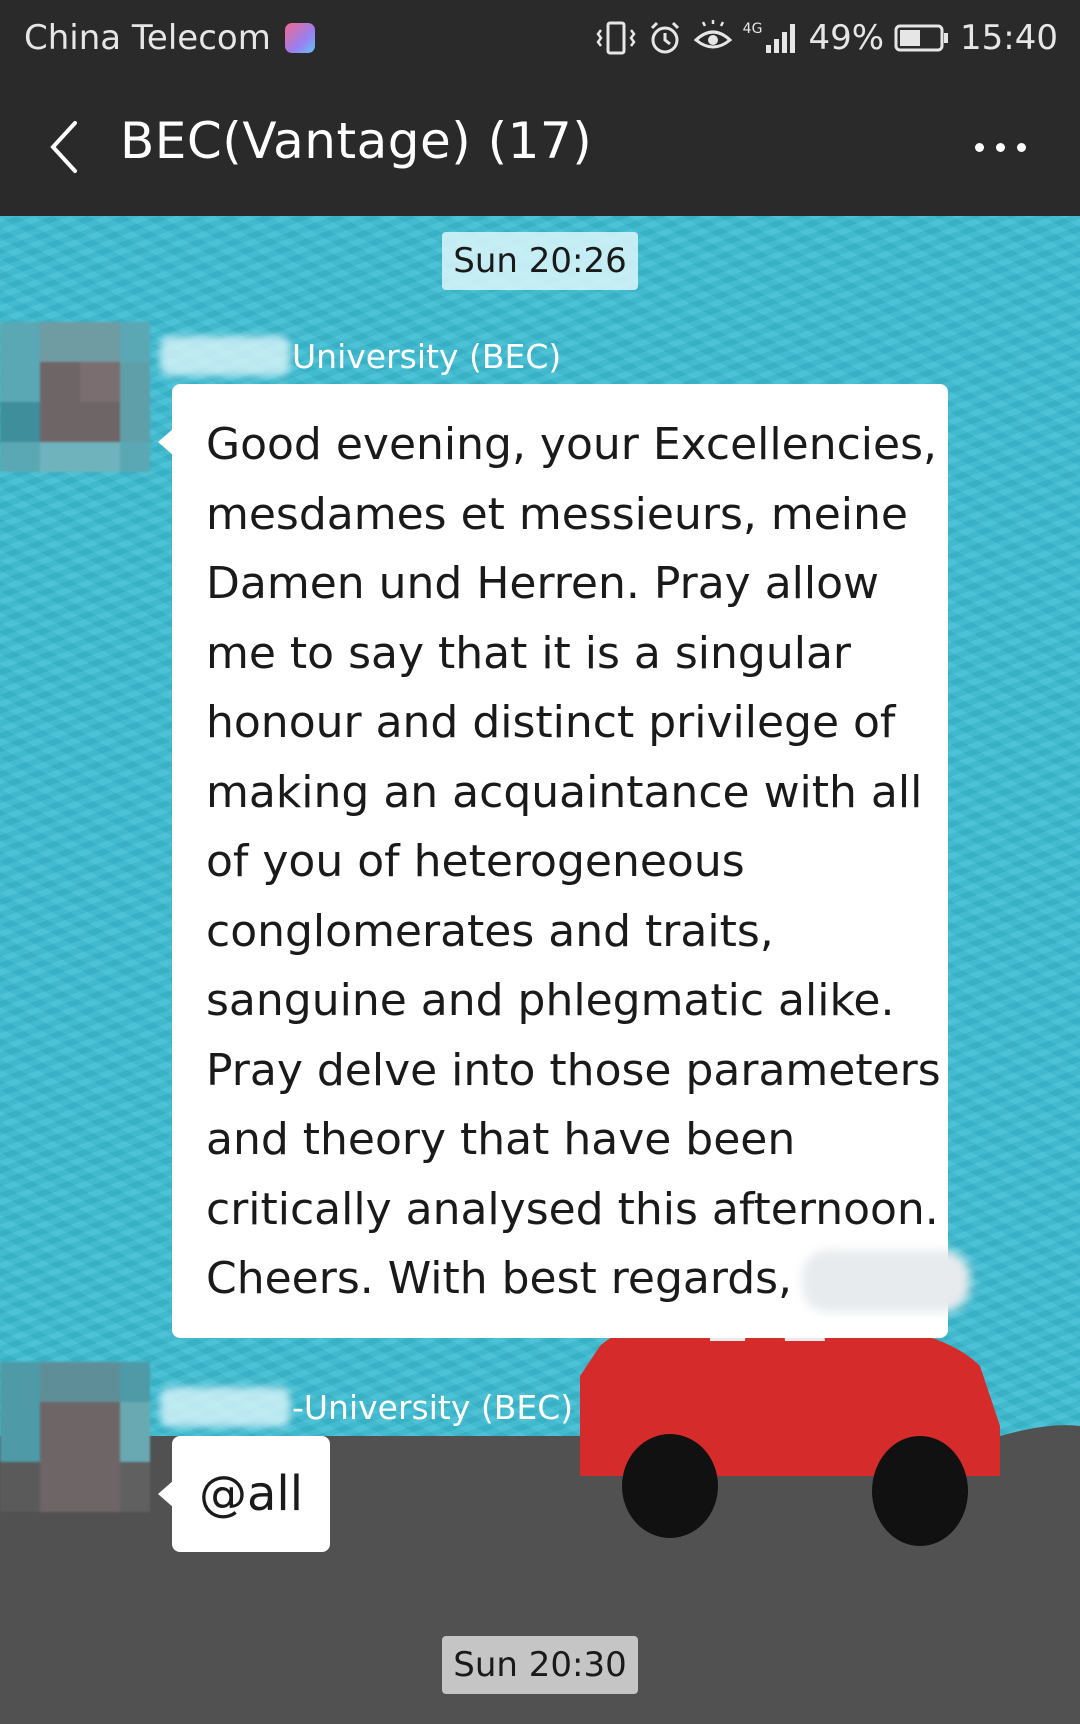 The image size is (1080, 1724). What do you see at coordinates (366, 1407) in the screenshot?
I see `sender-name: -University (BEC)` at bounding box center [366, 1407].